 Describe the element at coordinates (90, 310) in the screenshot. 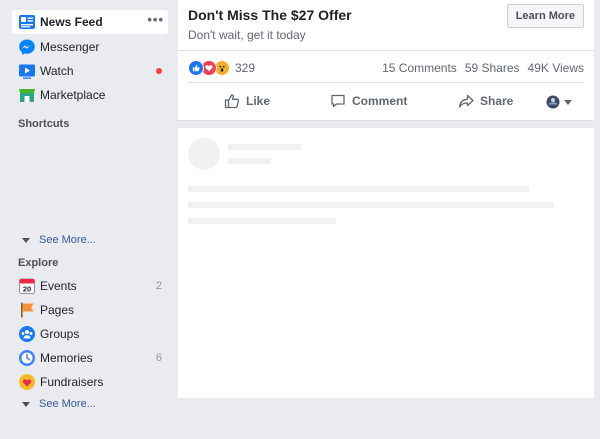

I see `sidebar-item-pages: Pages` at that location.